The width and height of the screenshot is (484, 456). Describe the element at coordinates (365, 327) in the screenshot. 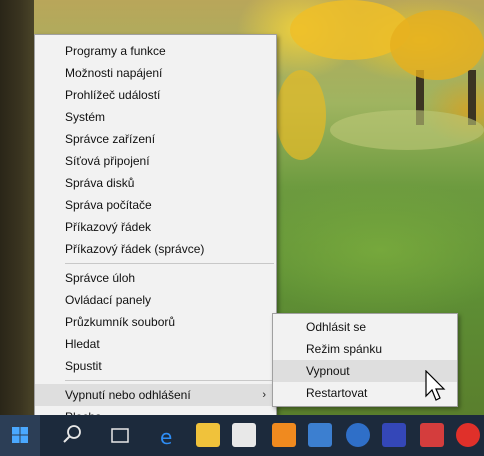

I see `submenu-item-sign-out: Odhlásit se` at that location.